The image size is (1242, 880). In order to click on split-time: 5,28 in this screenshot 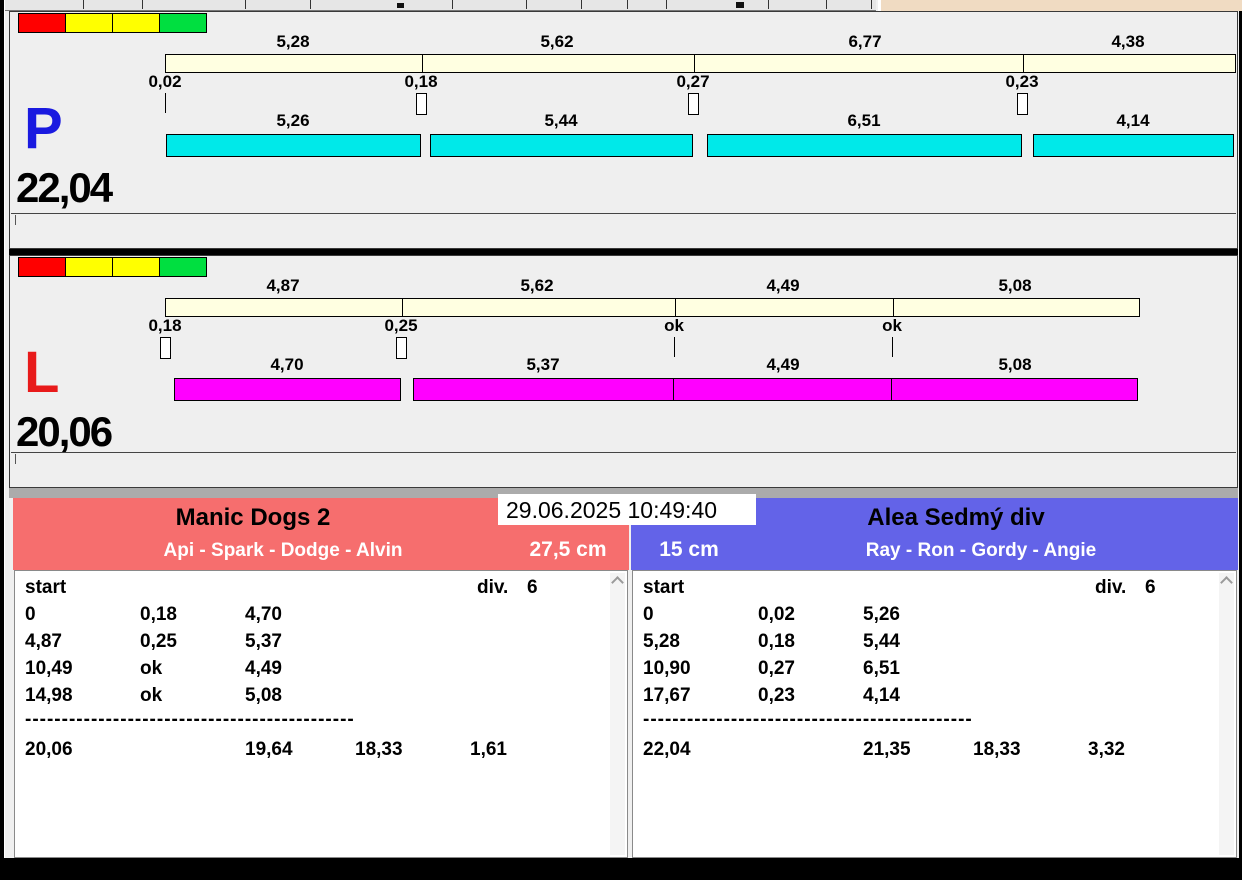, I will do `click(293, 41)`.